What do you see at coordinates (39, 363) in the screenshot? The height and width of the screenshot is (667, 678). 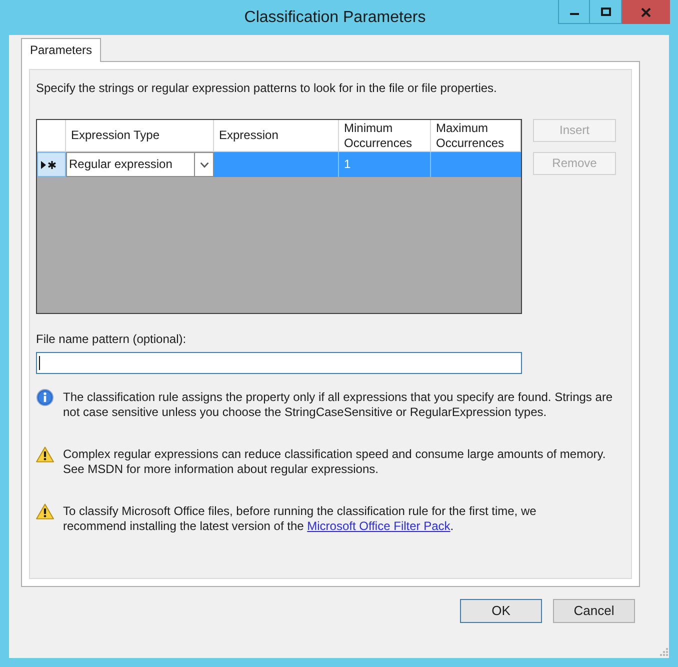 I see `text-cursor-icon` at bounding box center [39, 363].